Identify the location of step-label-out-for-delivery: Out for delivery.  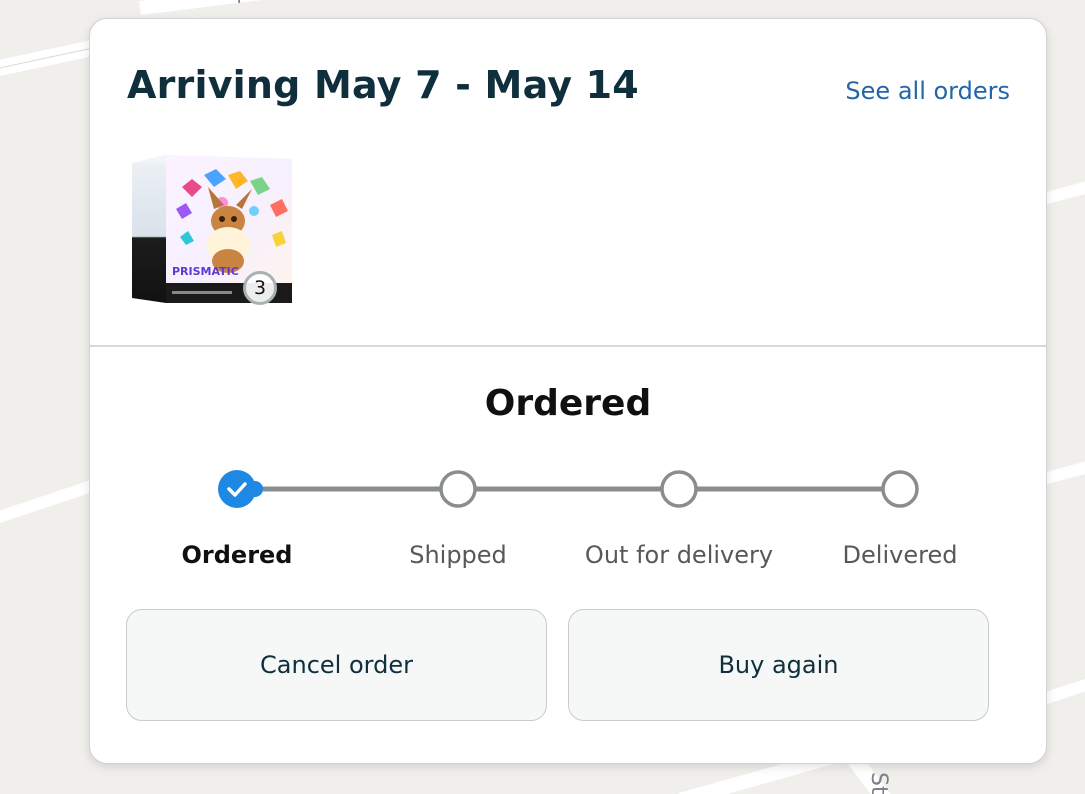
(679, 555).